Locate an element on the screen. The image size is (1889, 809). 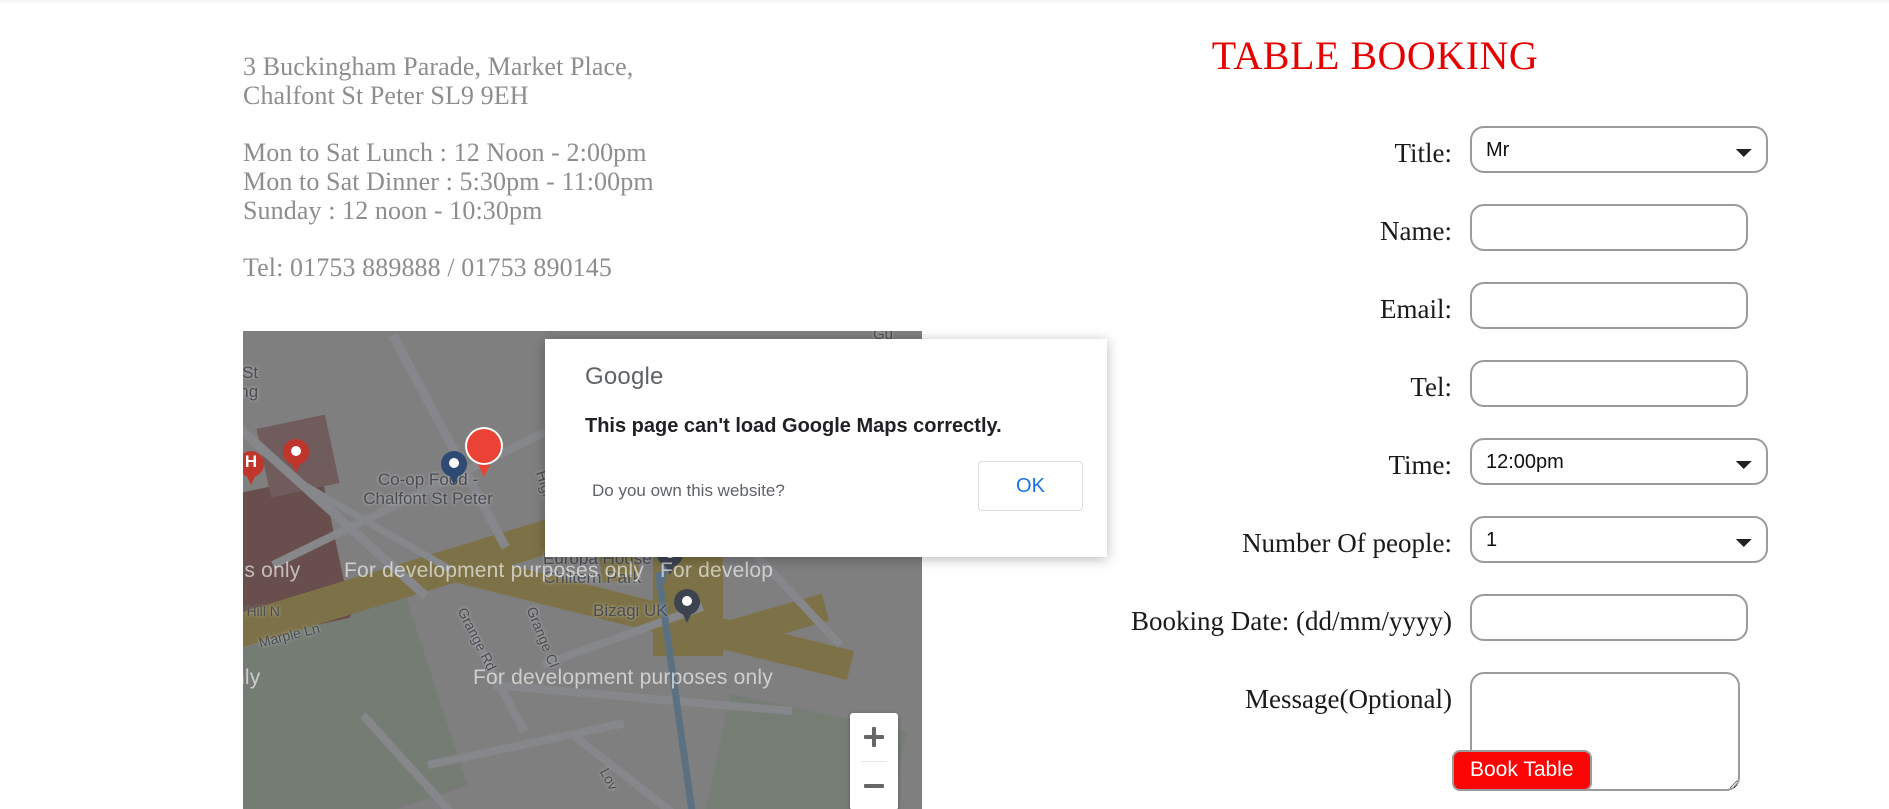
book-table-button: Book Table is located at coordinates (1522, 770).